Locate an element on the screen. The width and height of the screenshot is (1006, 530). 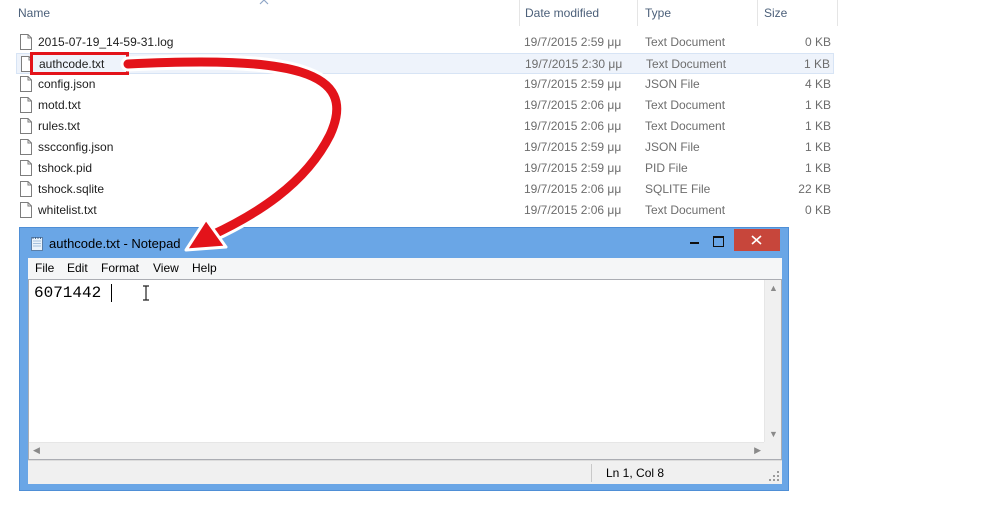
file-name: config.json is located at coordinates (67, 84).